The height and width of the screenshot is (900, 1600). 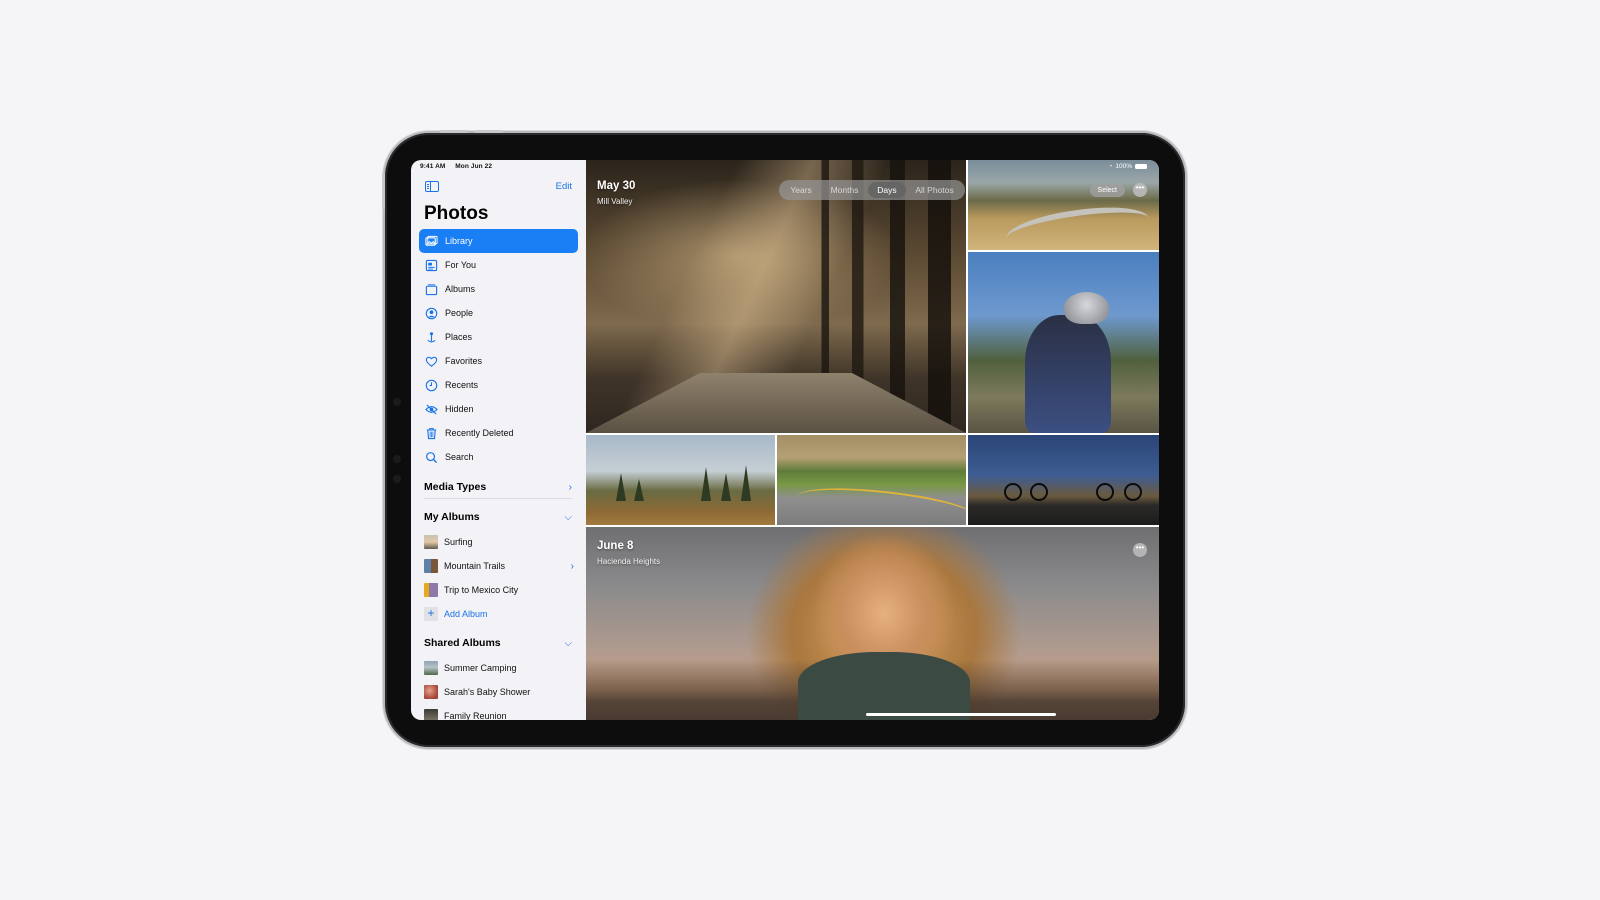 I want to click on chevron-down-icon: ⌵, so click(x=568, y=517).